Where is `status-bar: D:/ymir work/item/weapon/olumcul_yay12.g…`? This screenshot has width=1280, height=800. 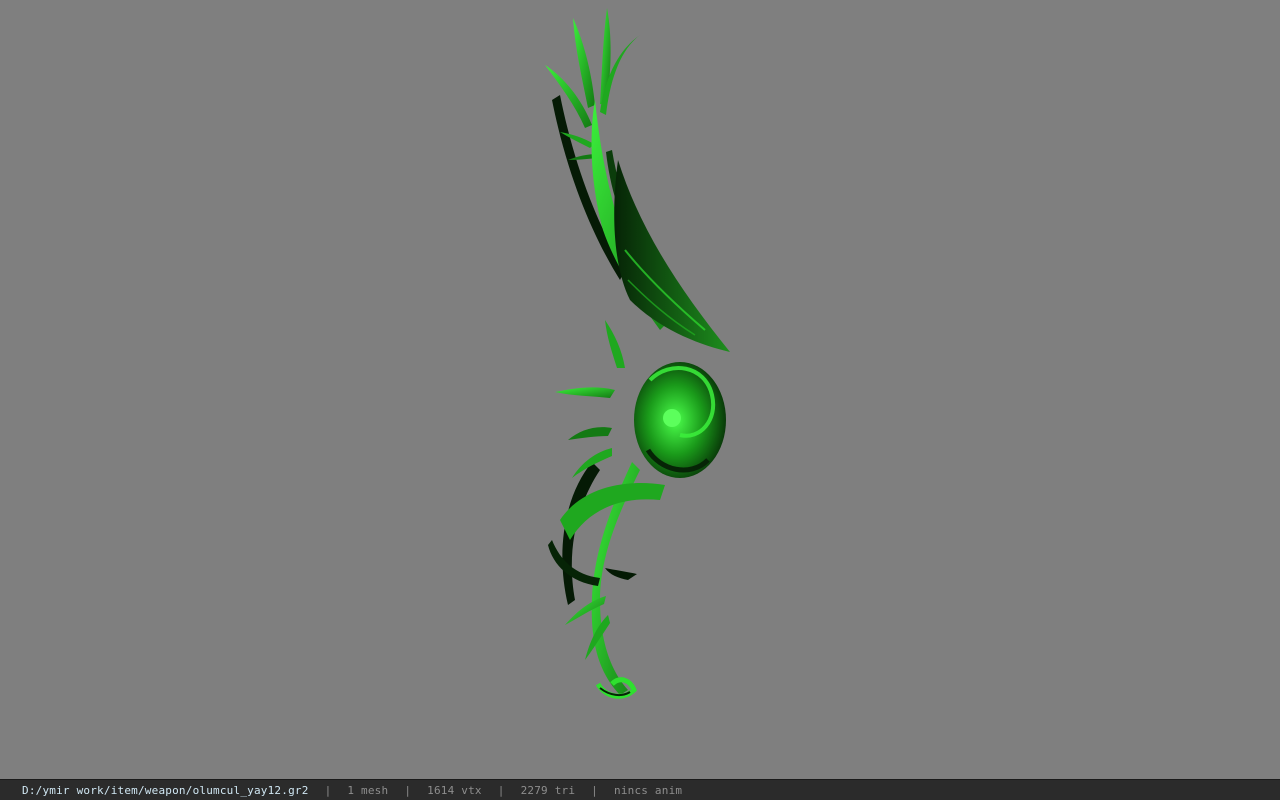 status-bar: D:/ymir work/item/weapon/olumcul_yay12.g… is located at coordinates (640, 789).